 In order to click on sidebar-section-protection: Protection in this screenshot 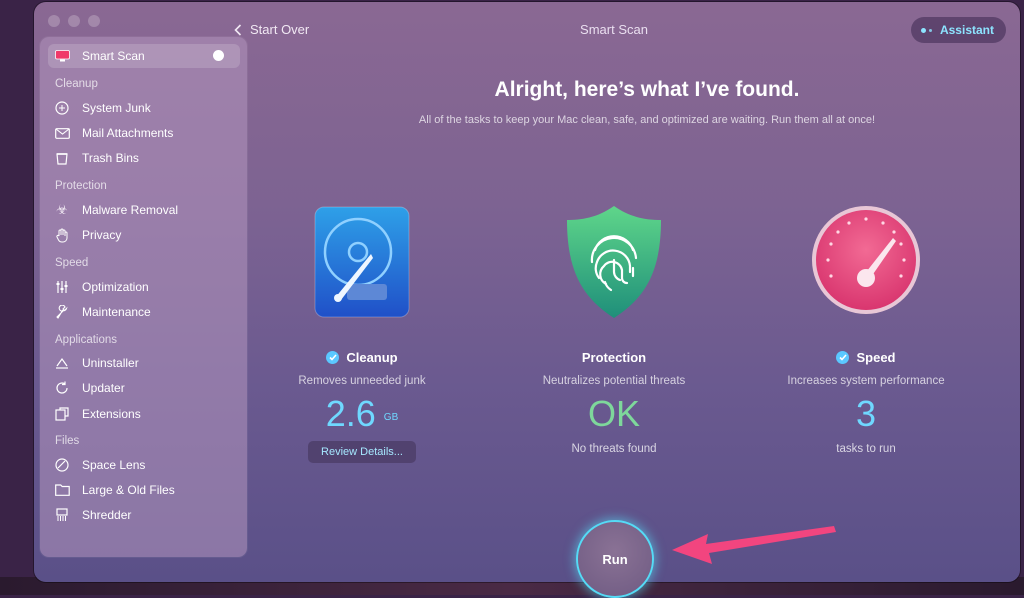, I will do `click(81, 186)`.